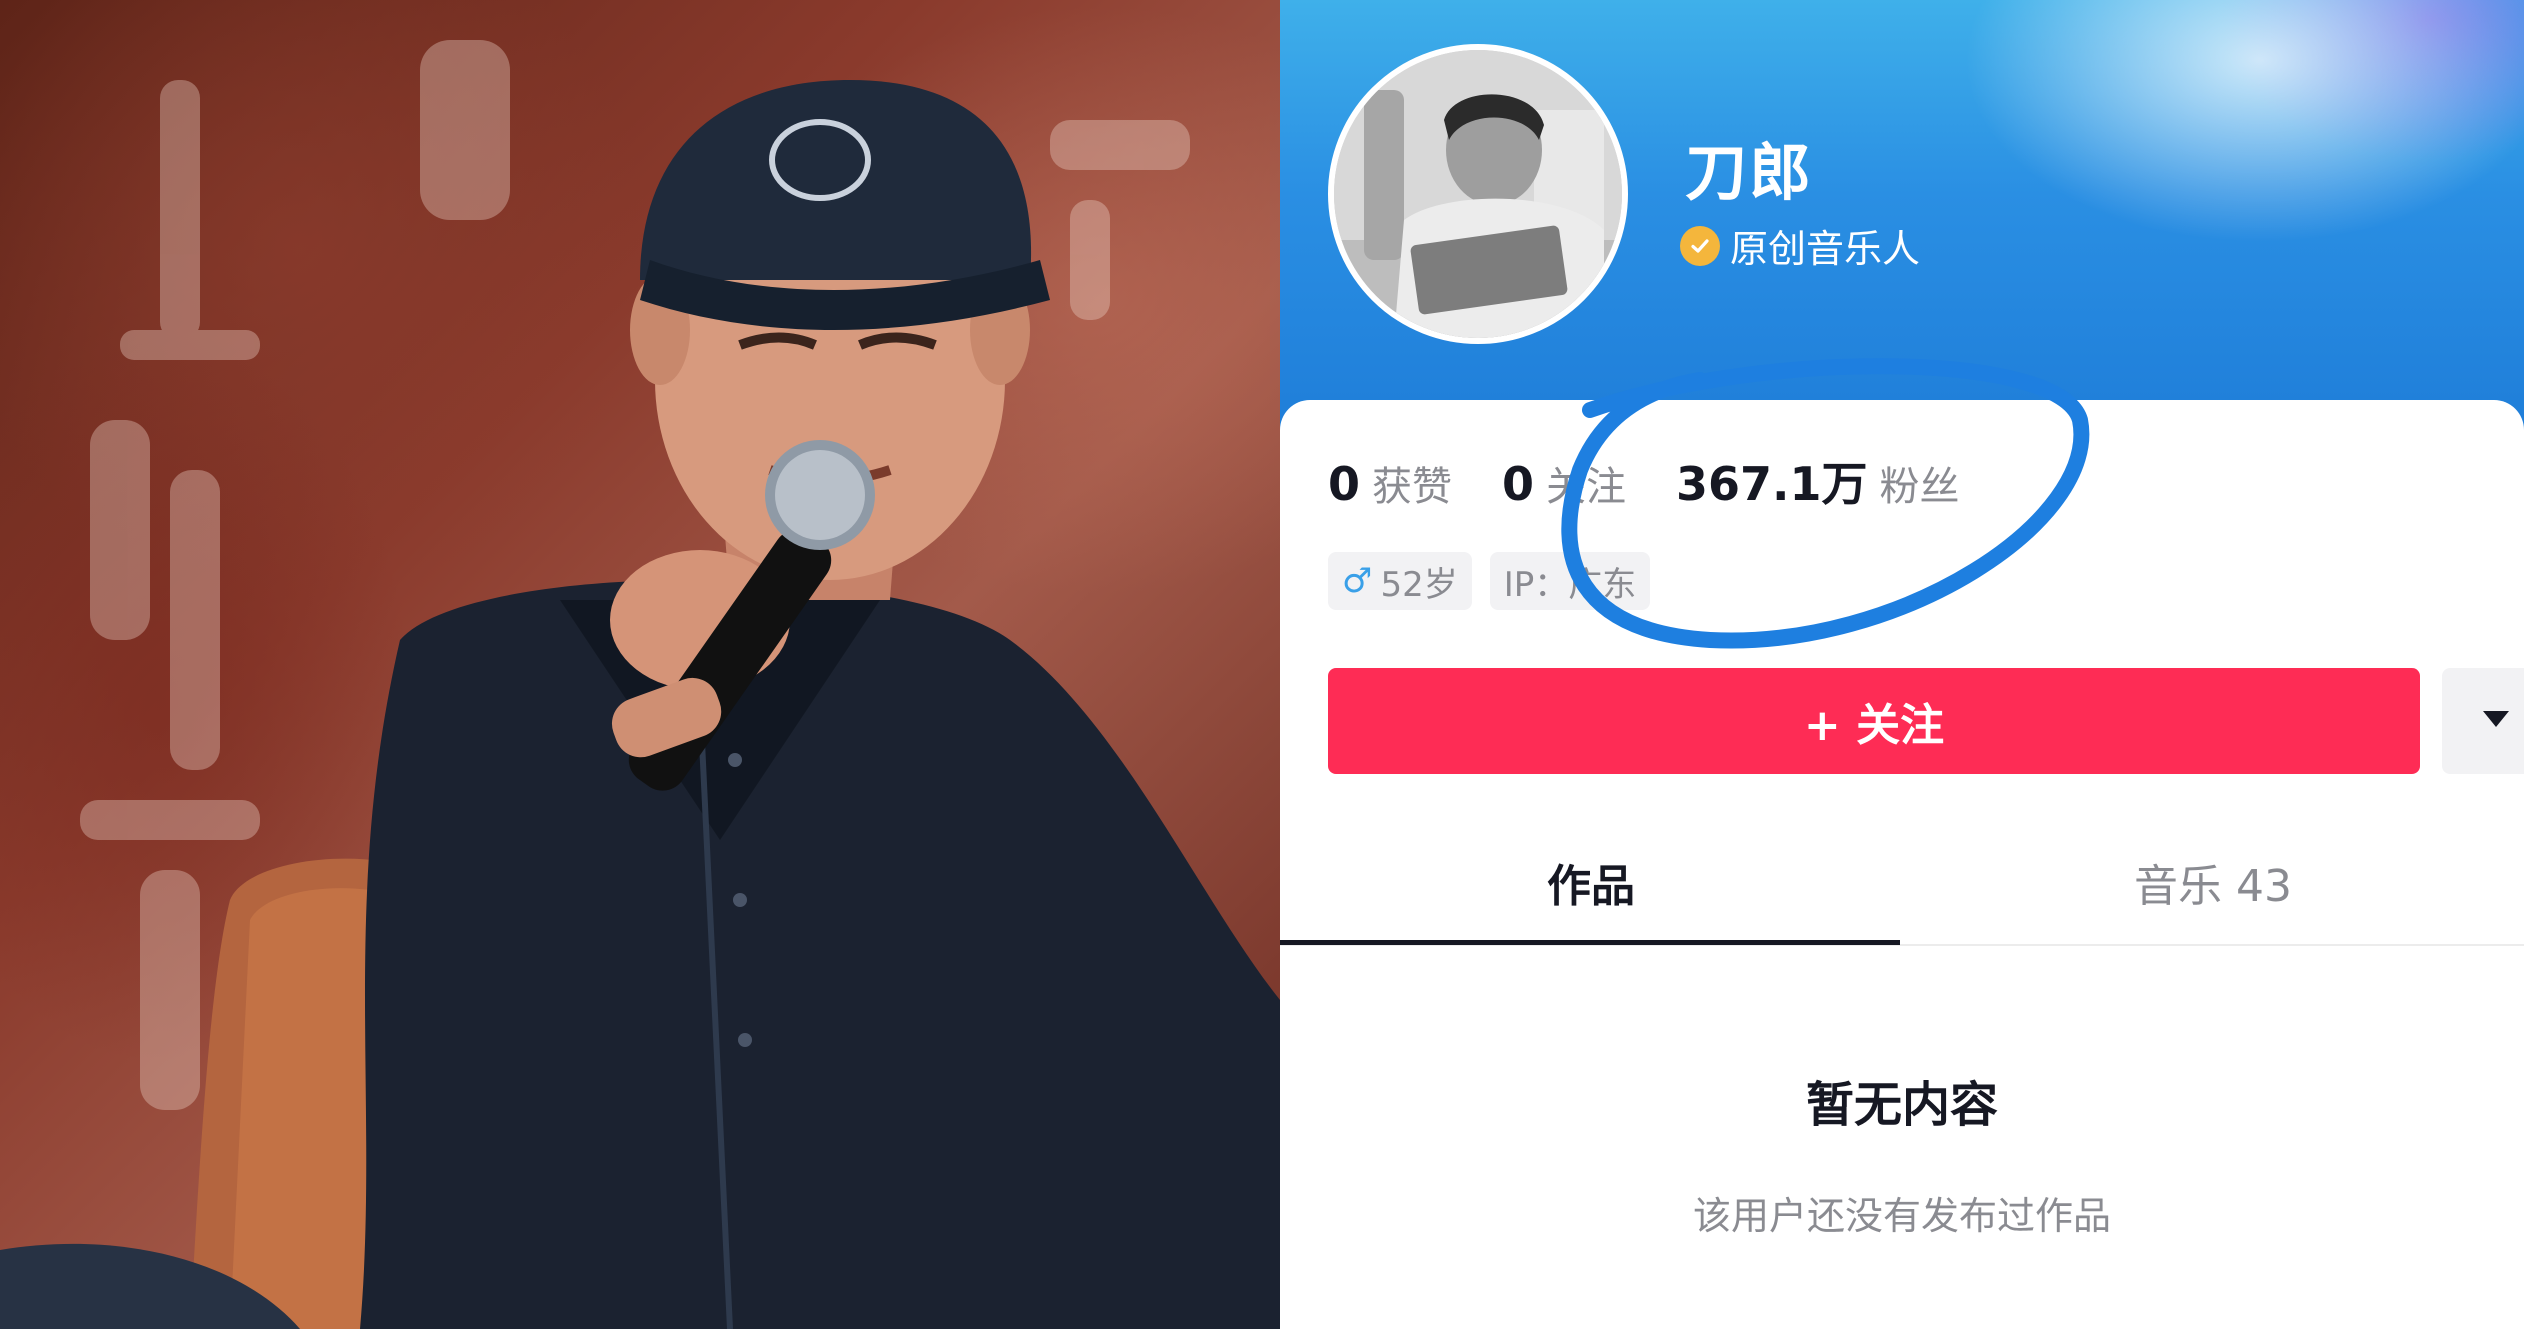 The image size is (2524, 1329). What do you see at coordinates (1590, 942) in the screenshot?
I see `tab-active-indicator` at bounding box center [1590, 942].